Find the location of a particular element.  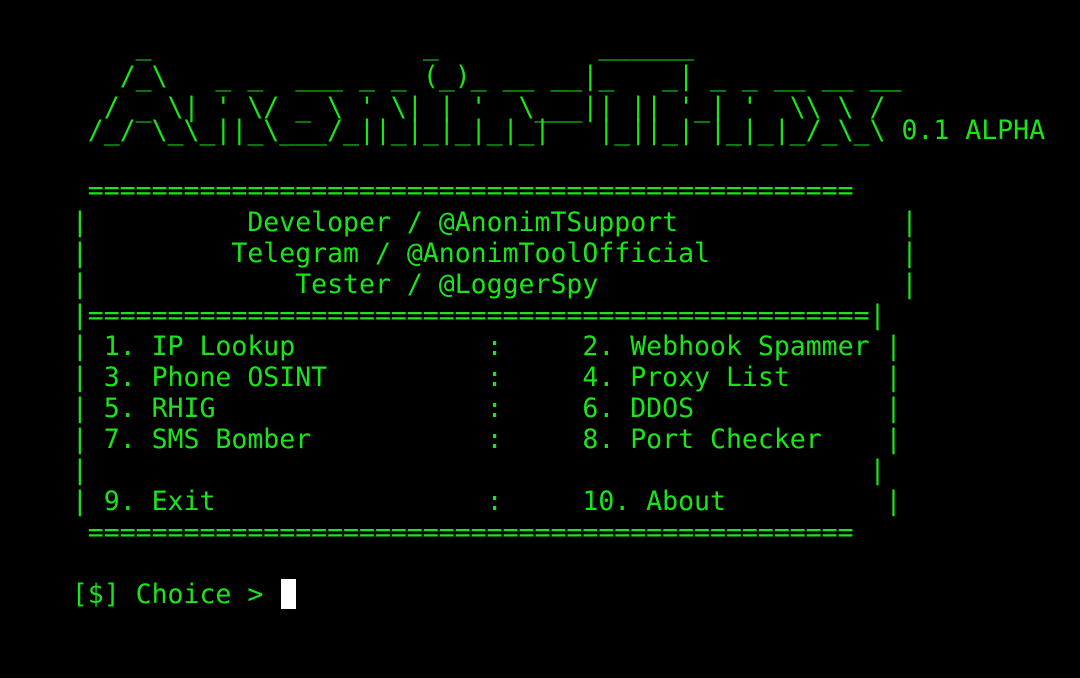

menu-row-blank: | | is located at coordinates (478, 470).